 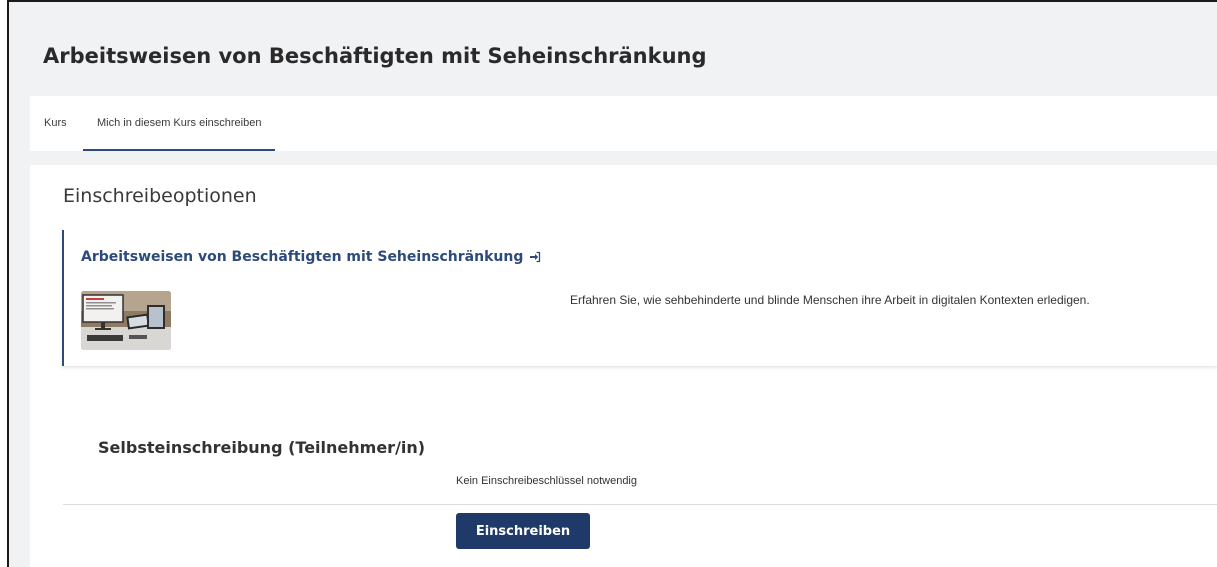 I want to click on enrol-self-icon, so click(x=535, y=257).